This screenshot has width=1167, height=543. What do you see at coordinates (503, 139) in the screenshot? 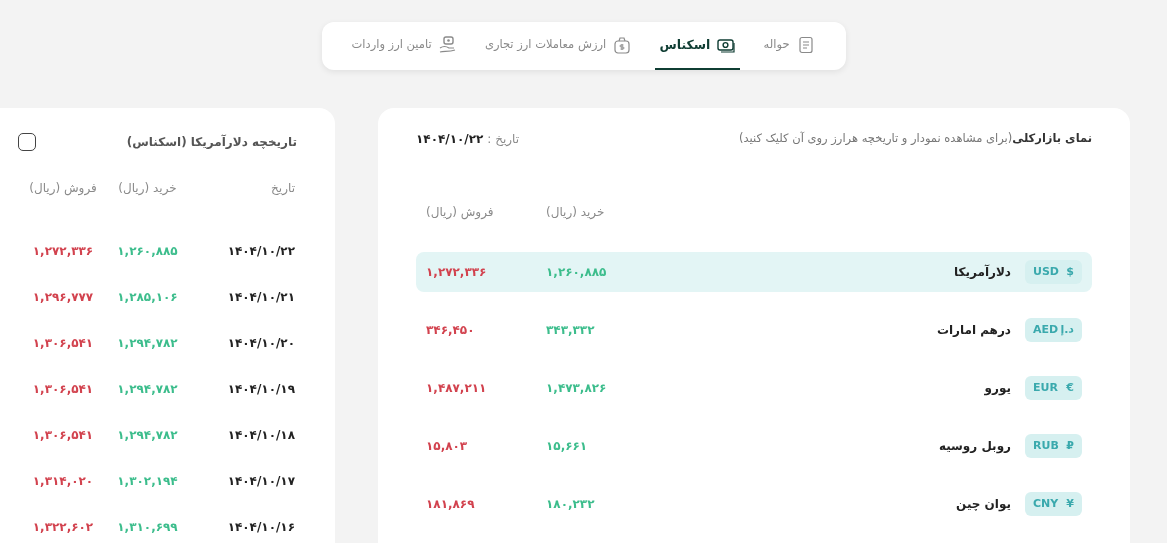
I see `date-label: تاریخ :` at bounding box center [503, 139].